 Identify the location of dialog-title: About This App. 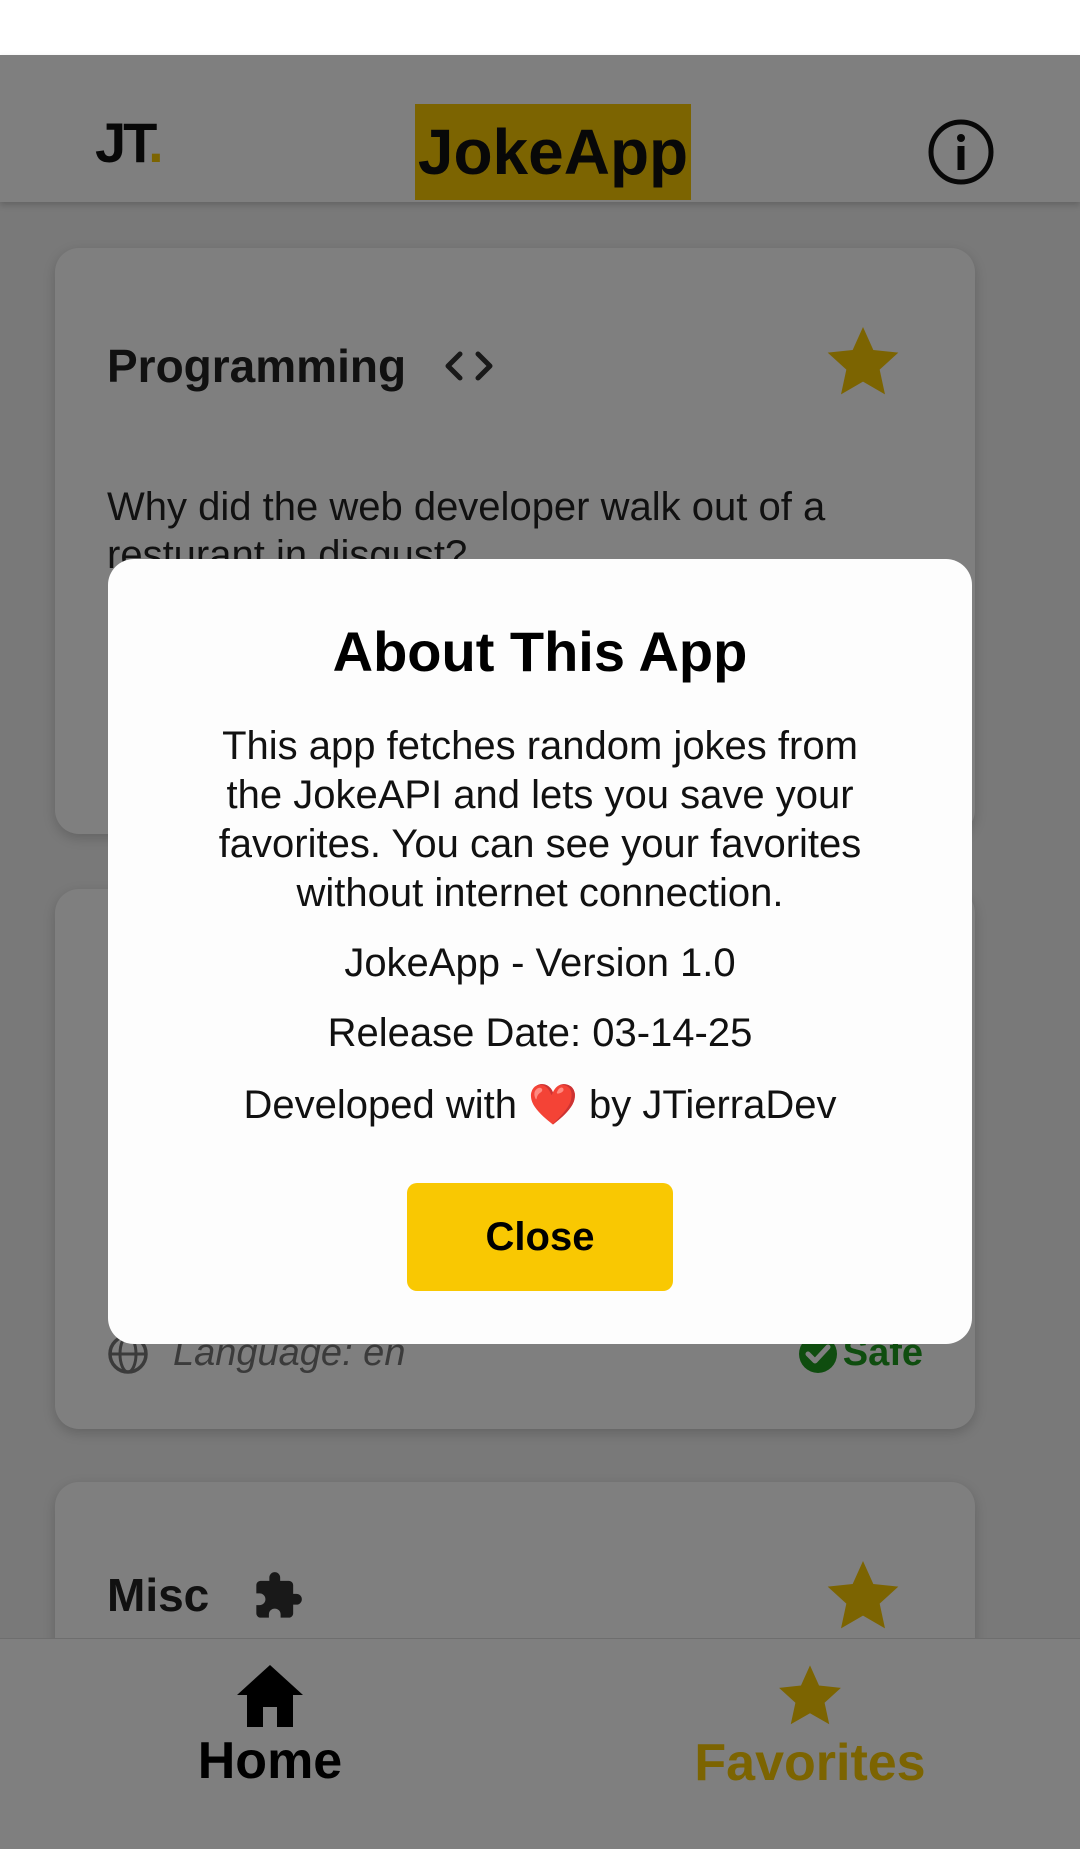
(540, 651).